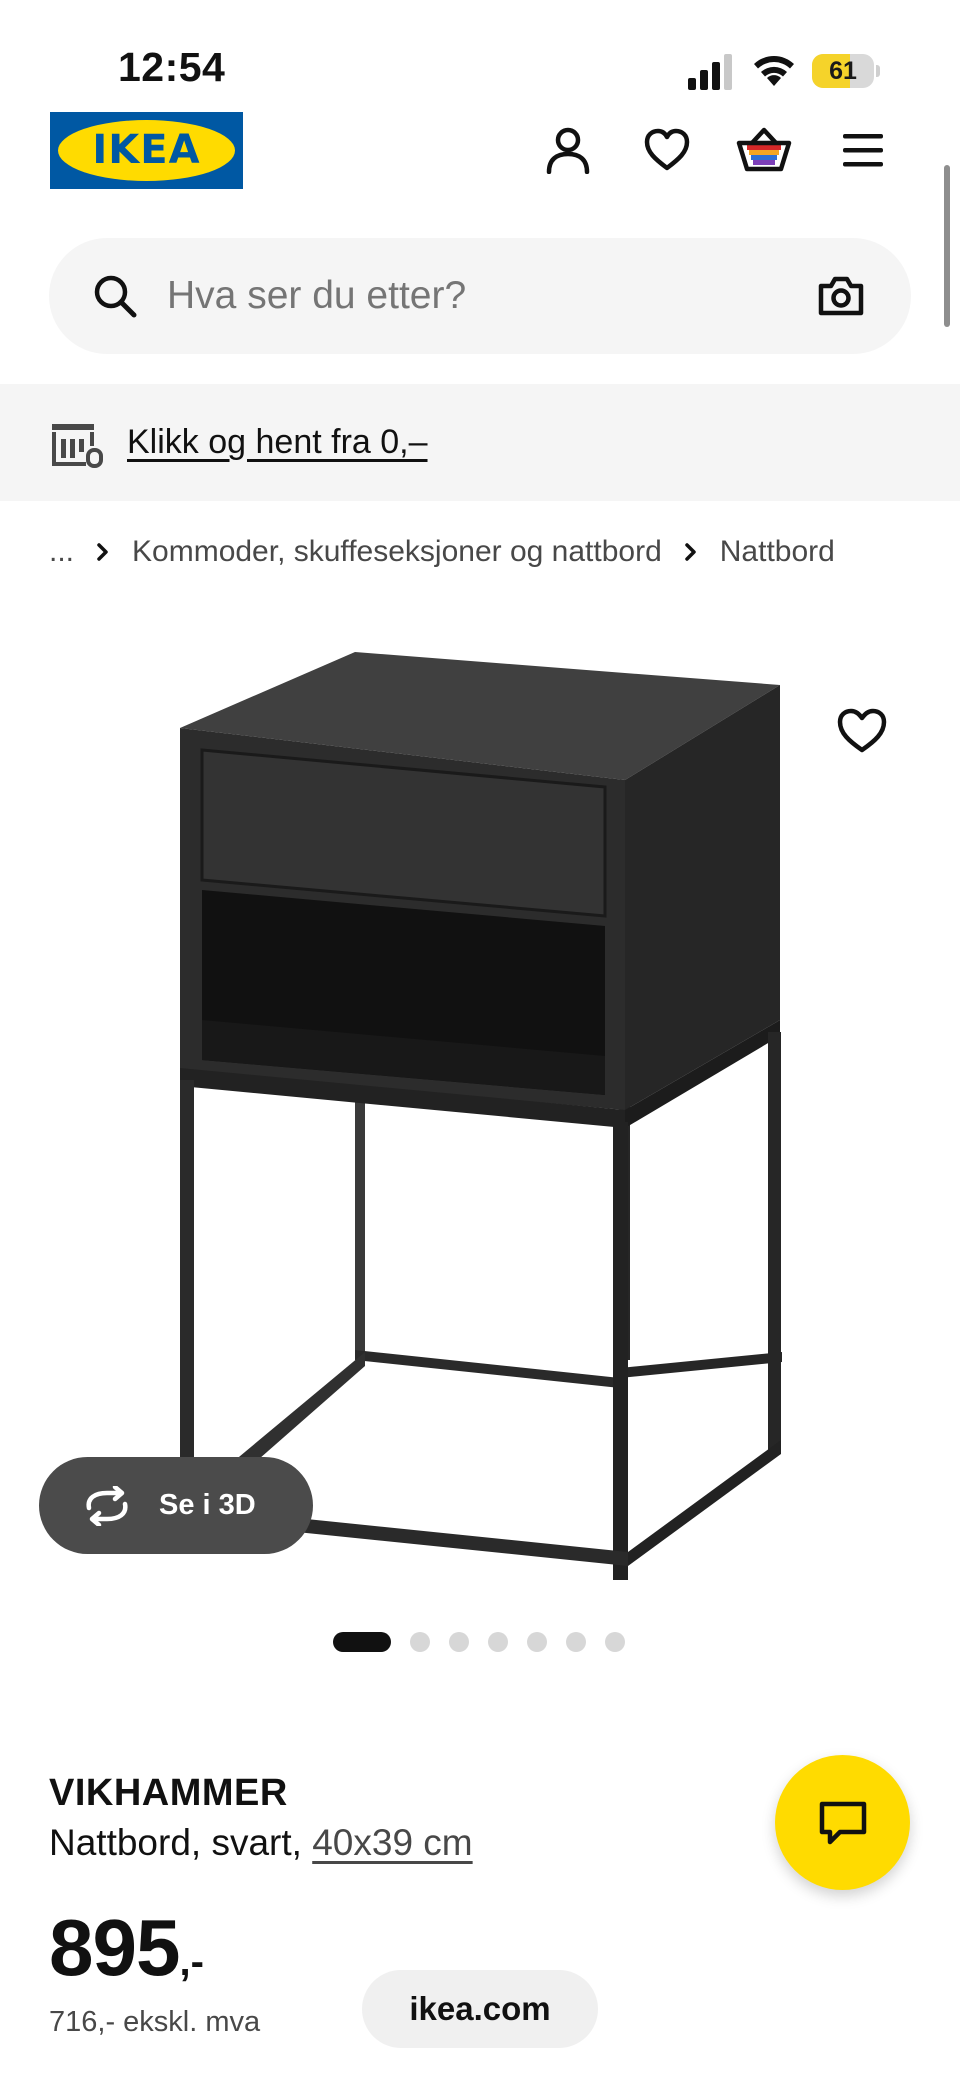 This screenshot has height=2081, width=960. Describe the element at coordinates (480, 2009) in the screenshot. I see `browser-url-bar: ikea.com` at that location.